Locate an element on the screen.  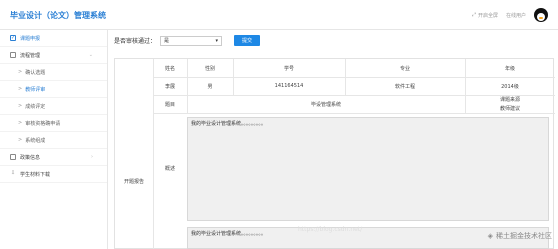
submit-button: 提交 is located at coordinates (247, 40).